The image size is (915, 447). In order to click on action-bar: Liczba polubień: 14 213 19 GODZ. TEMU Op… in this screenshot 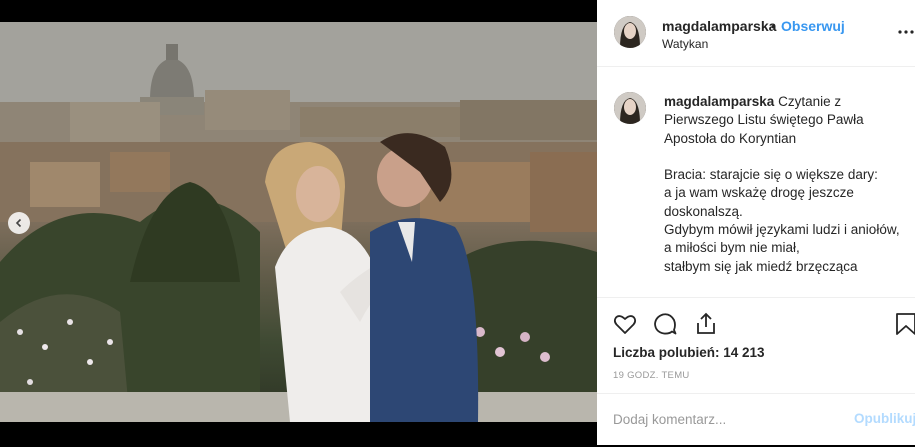, I will do `click(756, 371)`.